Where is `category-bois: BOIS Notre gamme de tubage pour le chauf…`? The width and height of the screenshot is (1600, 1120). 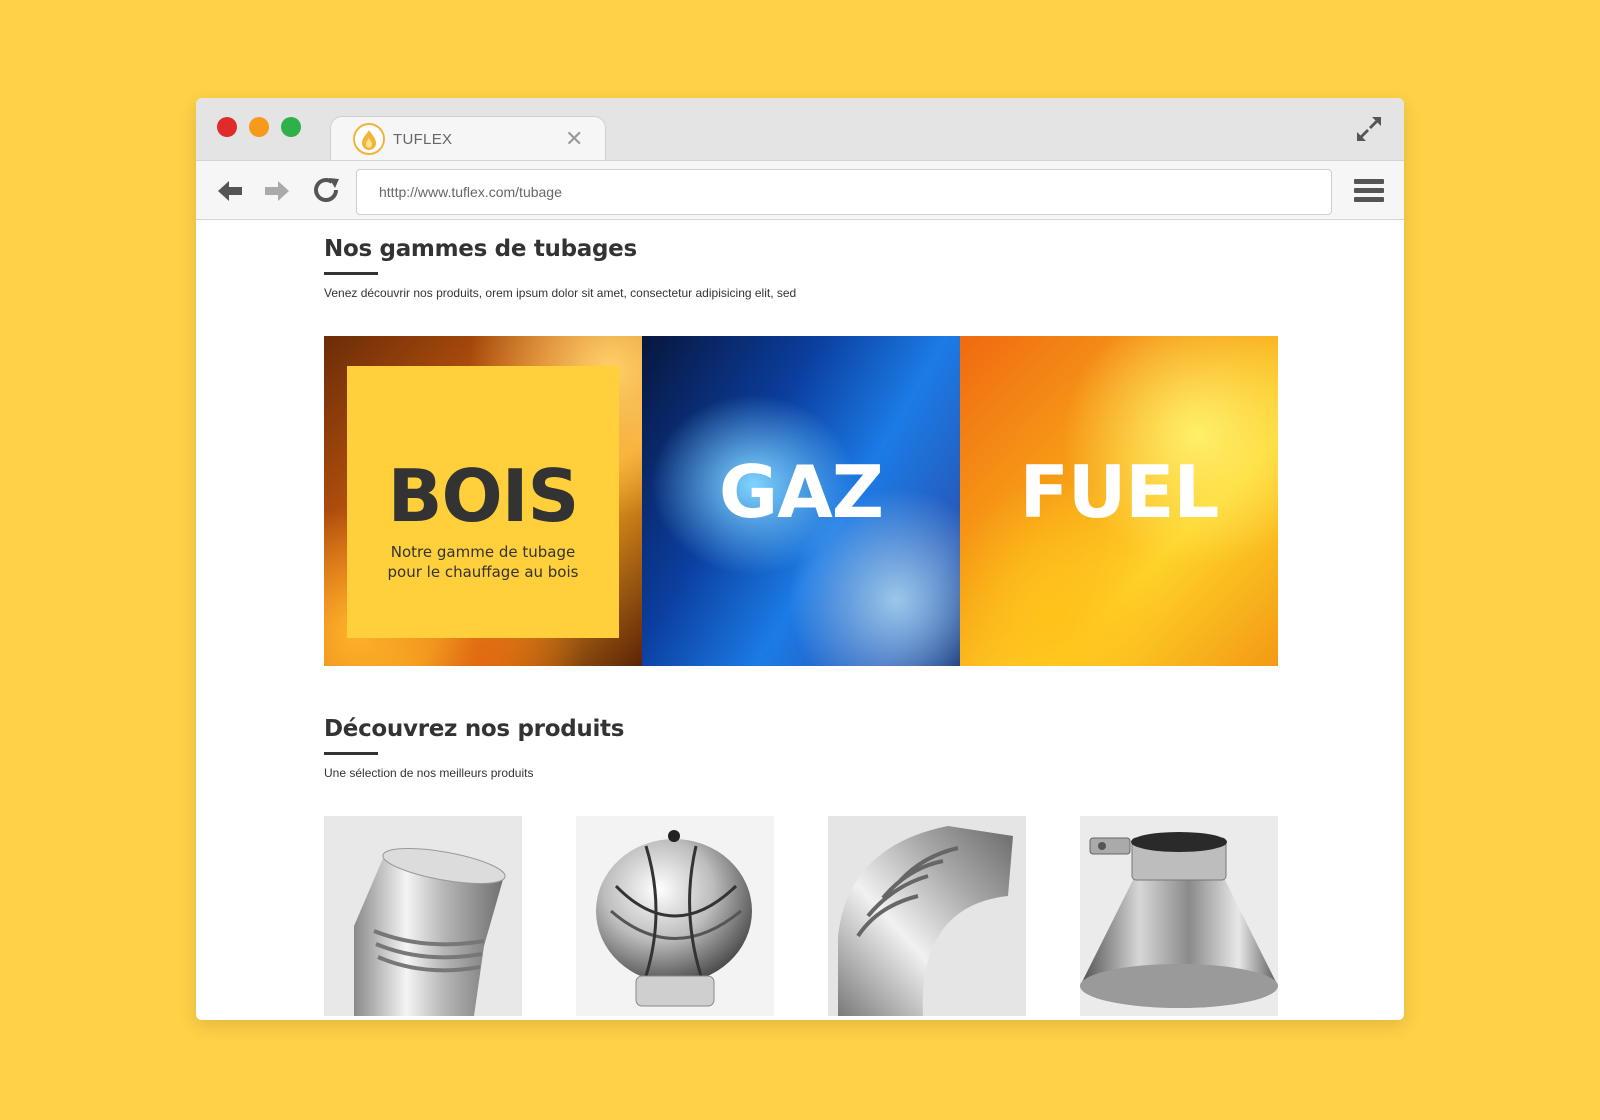
category-bois: BOIS Notre gamme de tubage pour le chauf… is located at coordinates (483, 501).